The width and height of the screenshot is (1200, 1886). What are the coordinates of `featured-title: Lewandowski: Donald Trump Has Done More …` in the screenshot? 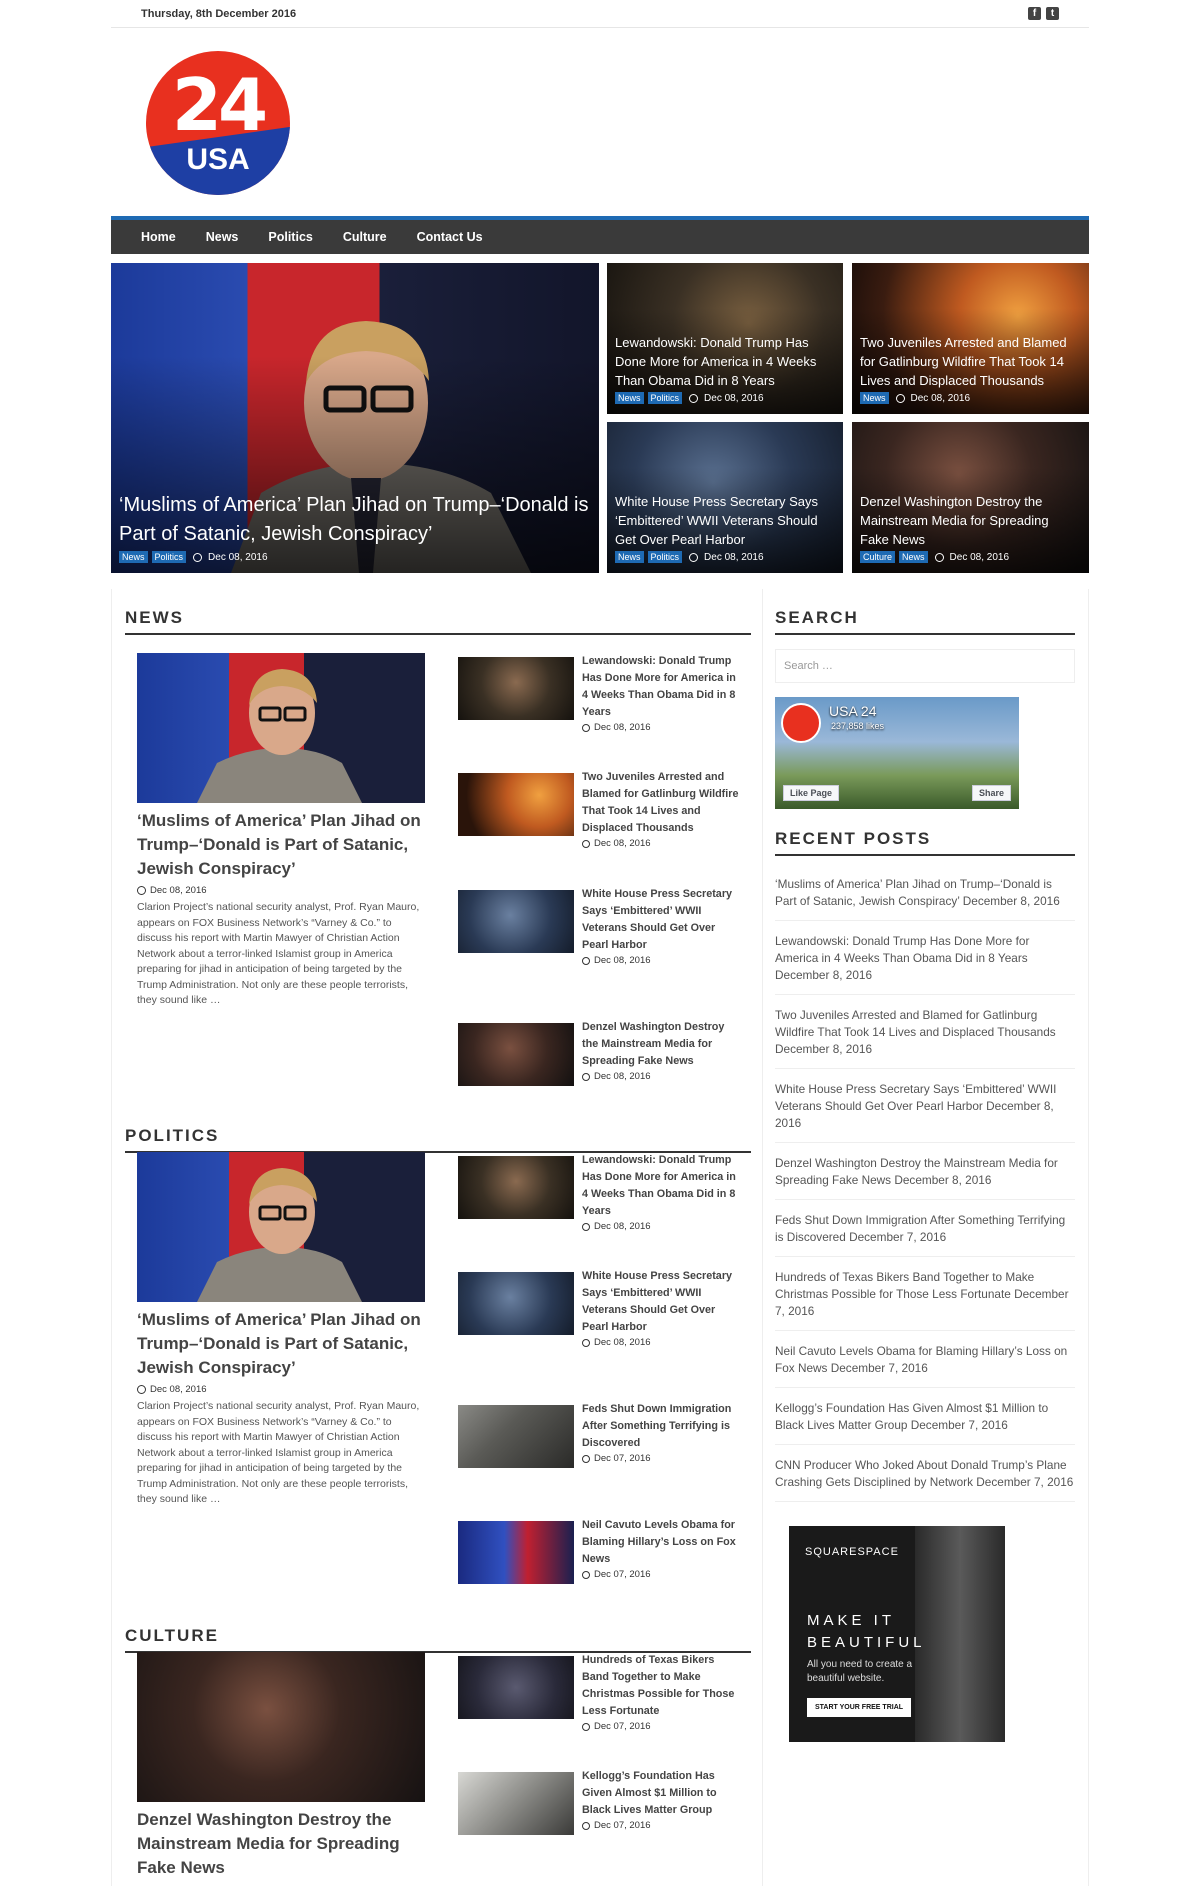 It's located at (725, 361).